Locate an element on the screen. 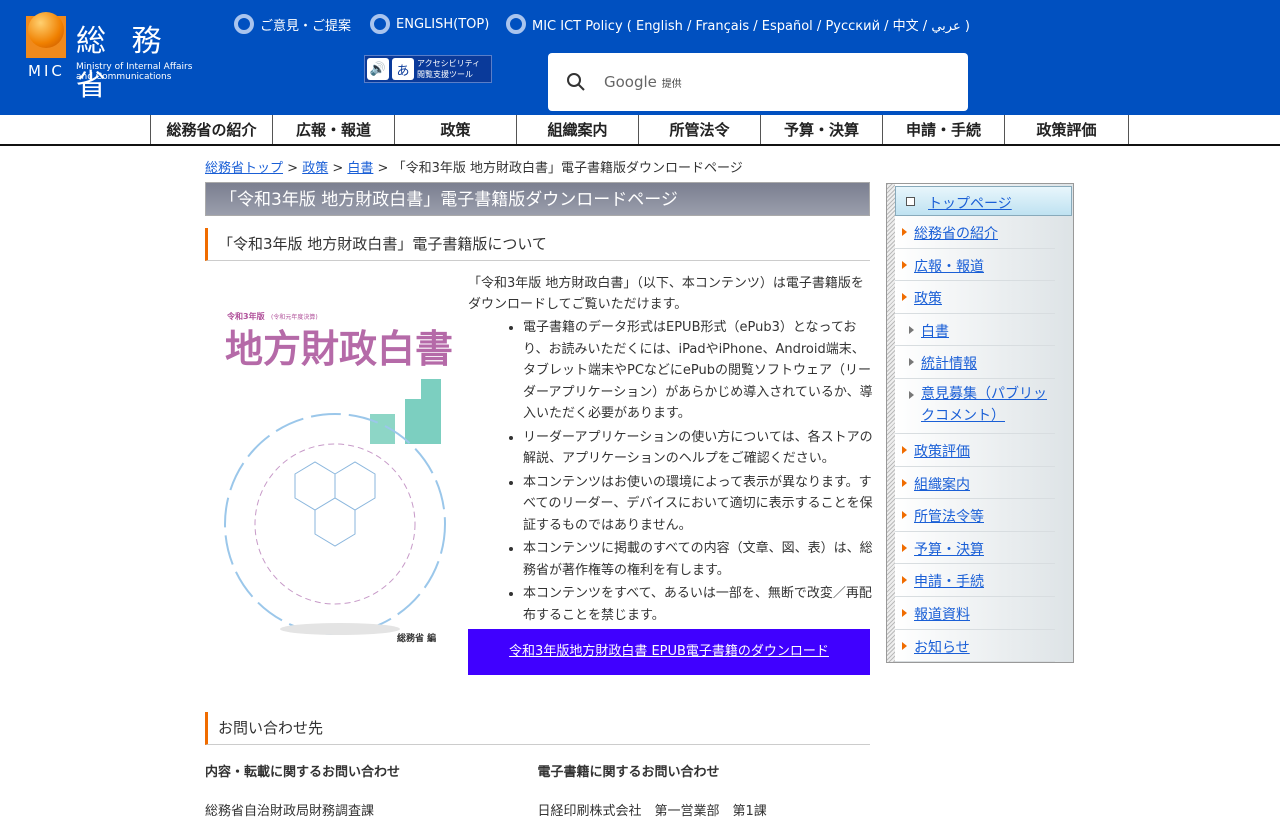 The width and height of the screenshot is (1280, 819). google-text: Google is located at coordinates (630, 82).